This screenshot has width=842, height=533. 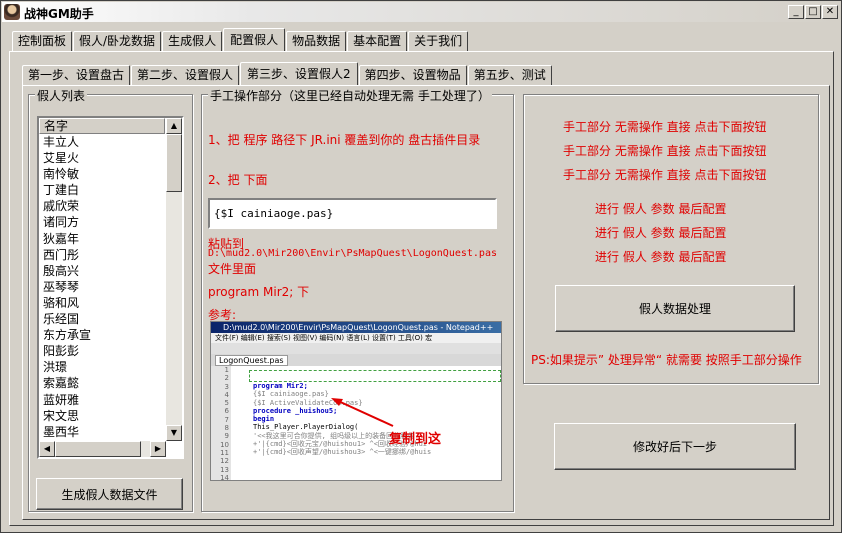 What do you see at coordinates (299, 73) in the screenshot?
I see `tab-step3: 第三步、设置假人2` at bounding box center [299, 73].